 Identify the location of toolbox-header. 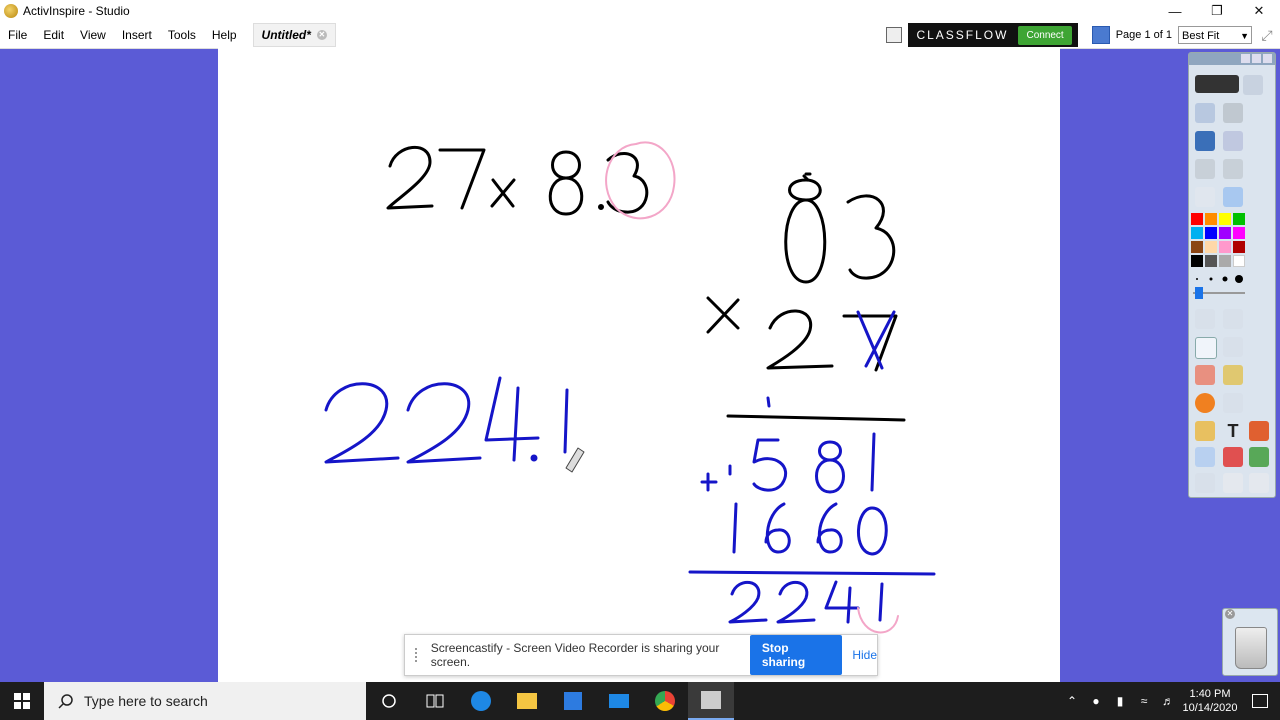
(1232, 59).